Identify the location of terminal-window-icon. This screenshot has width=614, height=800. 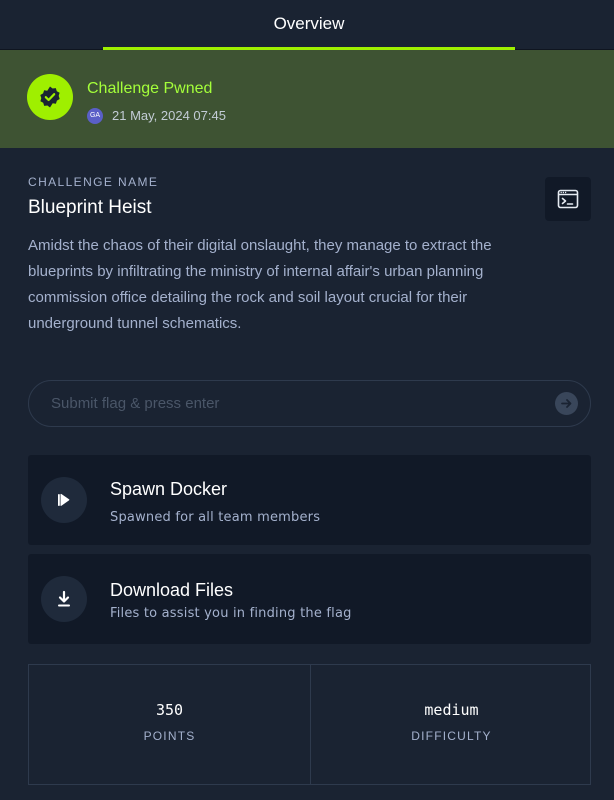
(568, 199).